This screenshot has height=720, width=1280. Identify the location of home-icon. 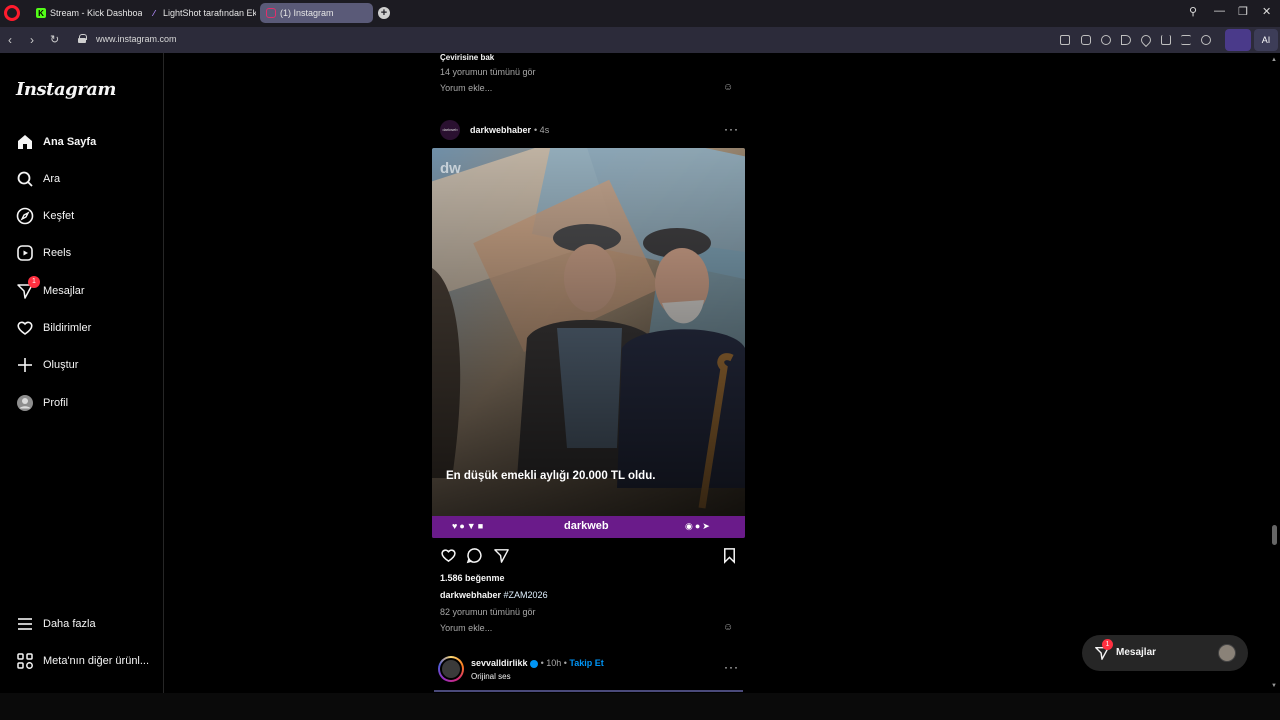
(25, 142).